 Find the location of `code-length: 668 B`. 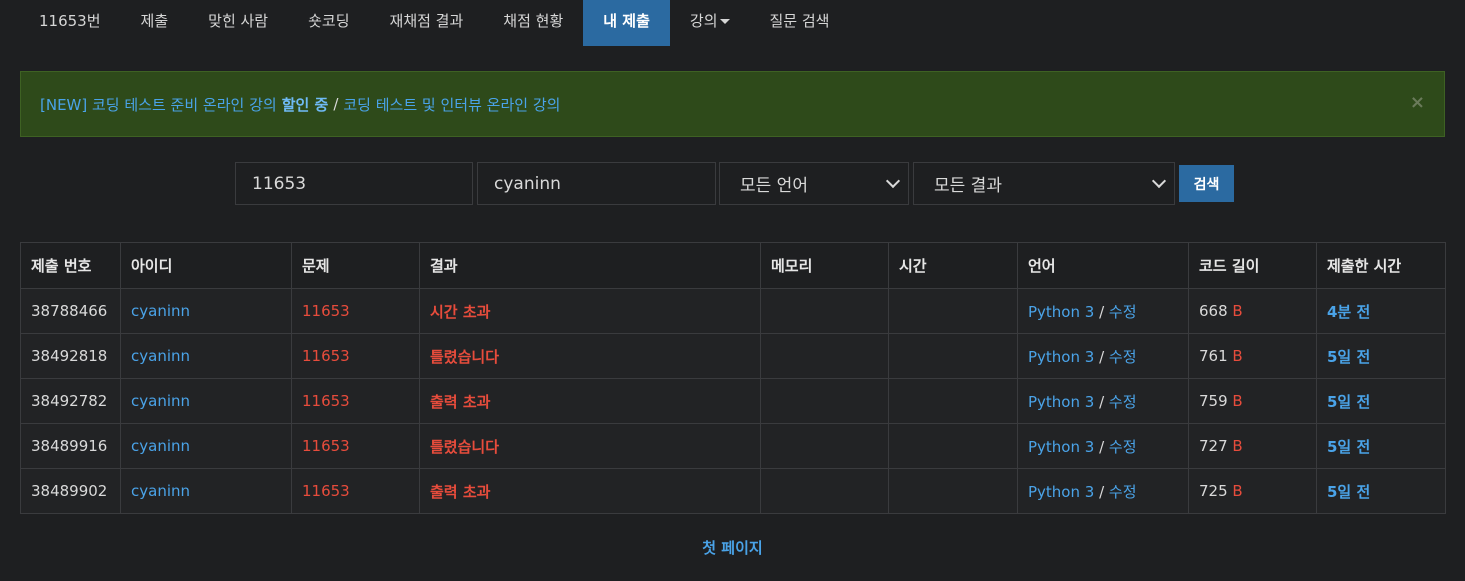

code-length: 668 B is located at coordinates (1252, 311).